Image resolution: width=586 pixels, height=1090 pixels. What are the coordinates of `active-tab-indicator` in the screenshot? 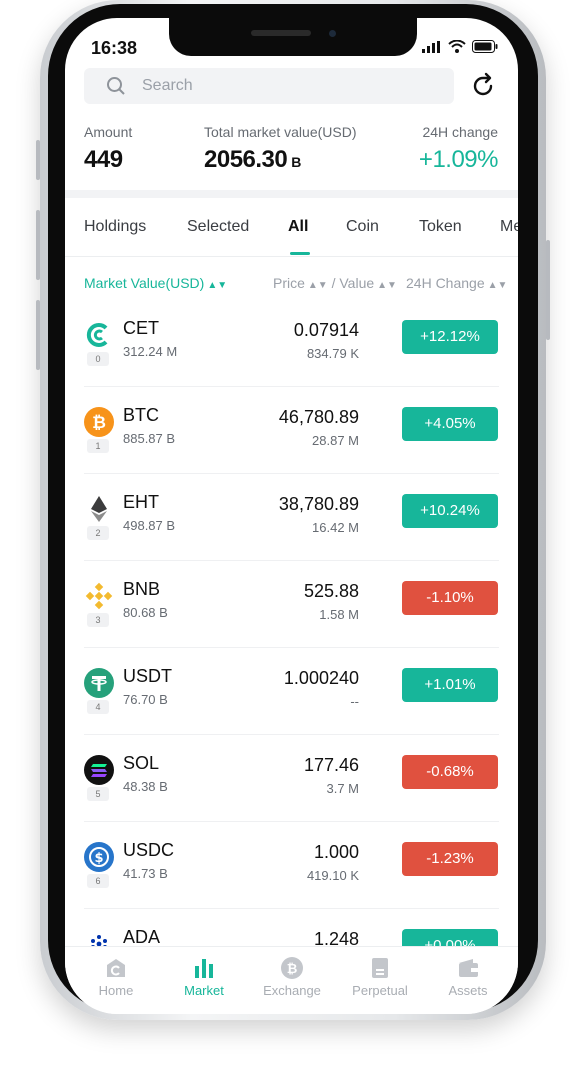 It's located at (300, 253).